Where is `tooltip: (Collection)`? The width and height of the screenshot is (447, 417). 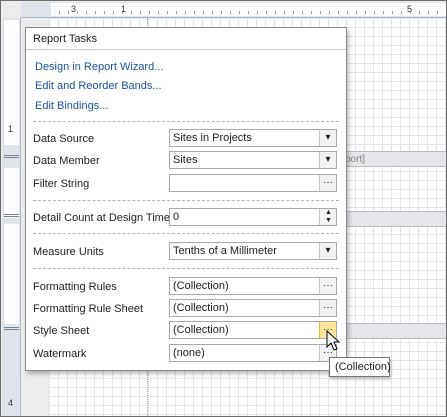 tooltip: (Collection) is located at coordinates (360, 367).